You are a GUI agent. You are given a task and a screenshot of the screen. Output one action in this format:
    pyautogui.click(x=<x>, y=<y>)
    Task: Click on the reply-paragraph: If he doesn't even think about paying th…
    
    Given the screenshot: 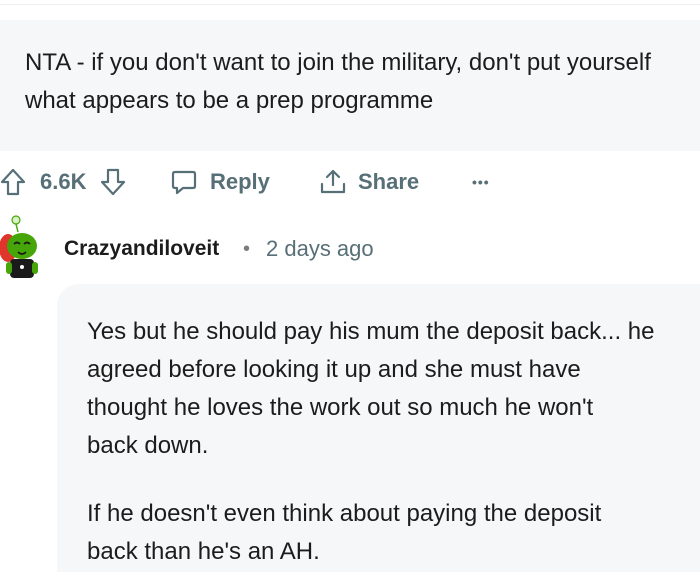 What is the action you would take?
    pyautogui.click(x=344, y=532)
    